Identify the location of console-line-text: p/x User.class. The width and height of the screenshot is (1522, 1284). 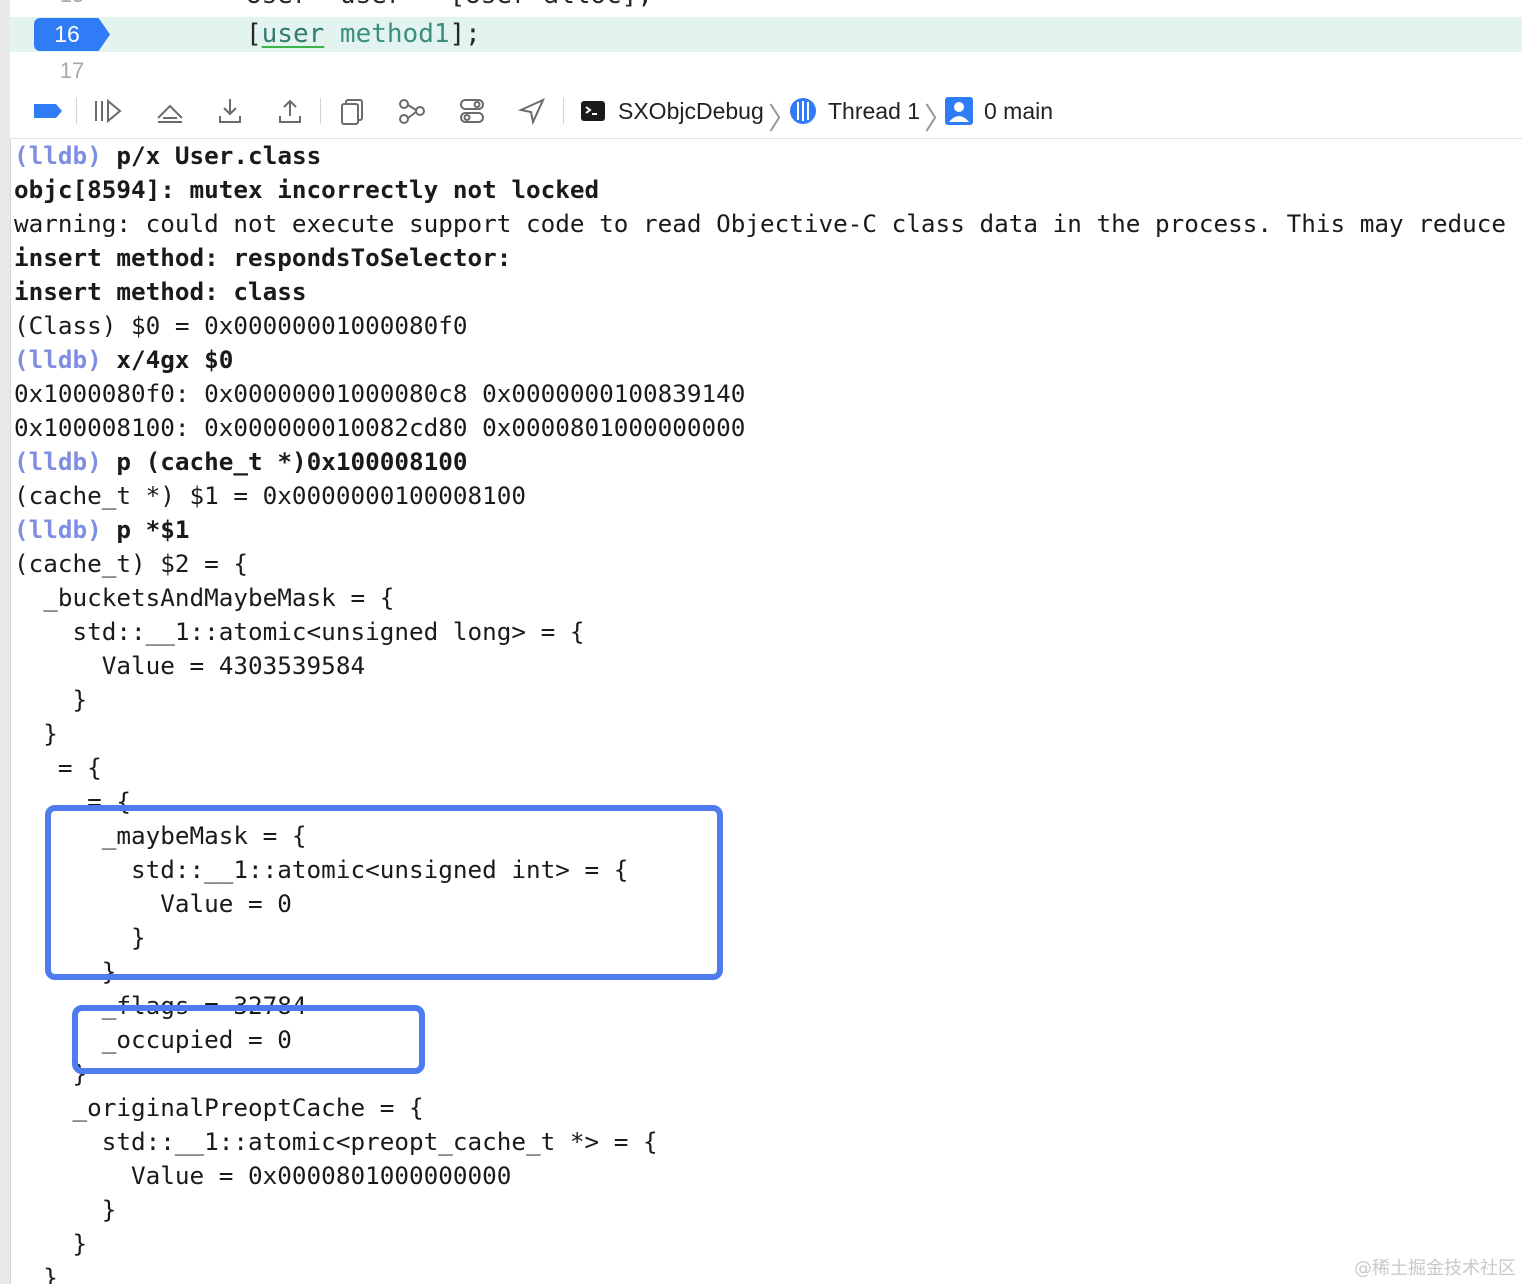
(211, 155).